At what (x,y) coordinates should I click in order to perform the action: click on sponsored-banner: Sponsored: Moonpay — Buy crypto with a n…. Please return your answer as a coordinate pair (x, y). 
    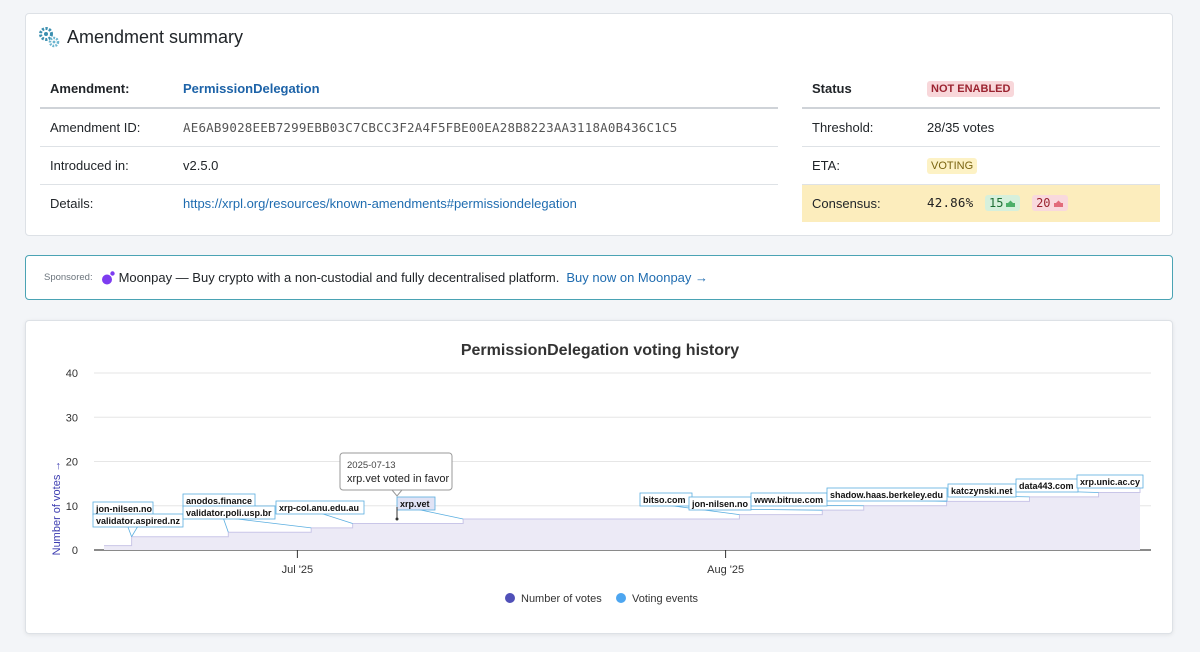
    Looking at the image, I should click on (599, 277).